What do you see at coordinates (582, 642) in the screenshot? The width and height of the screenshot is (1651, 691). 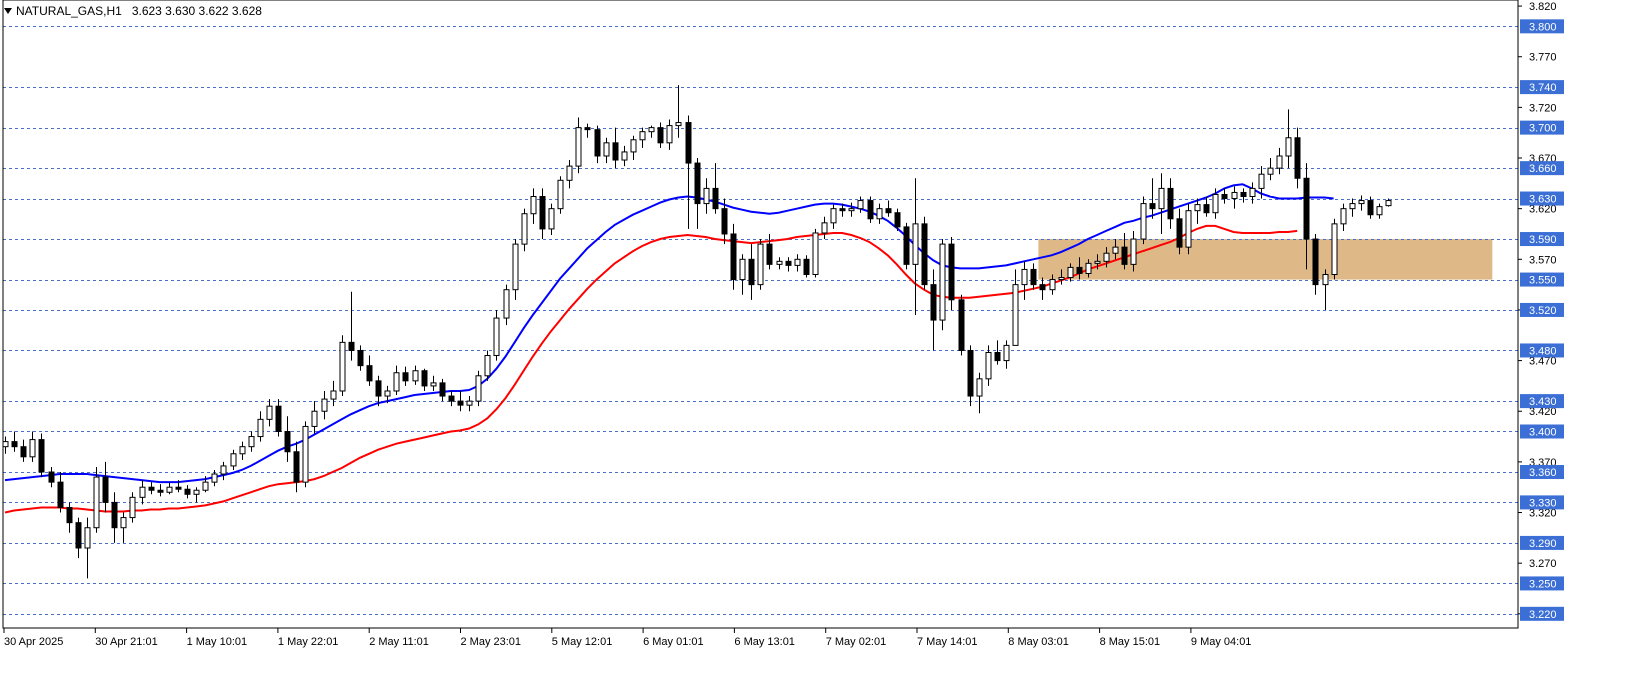 I see `x-tick-label: 5 May 12:01` at bounding box center [582, 642].